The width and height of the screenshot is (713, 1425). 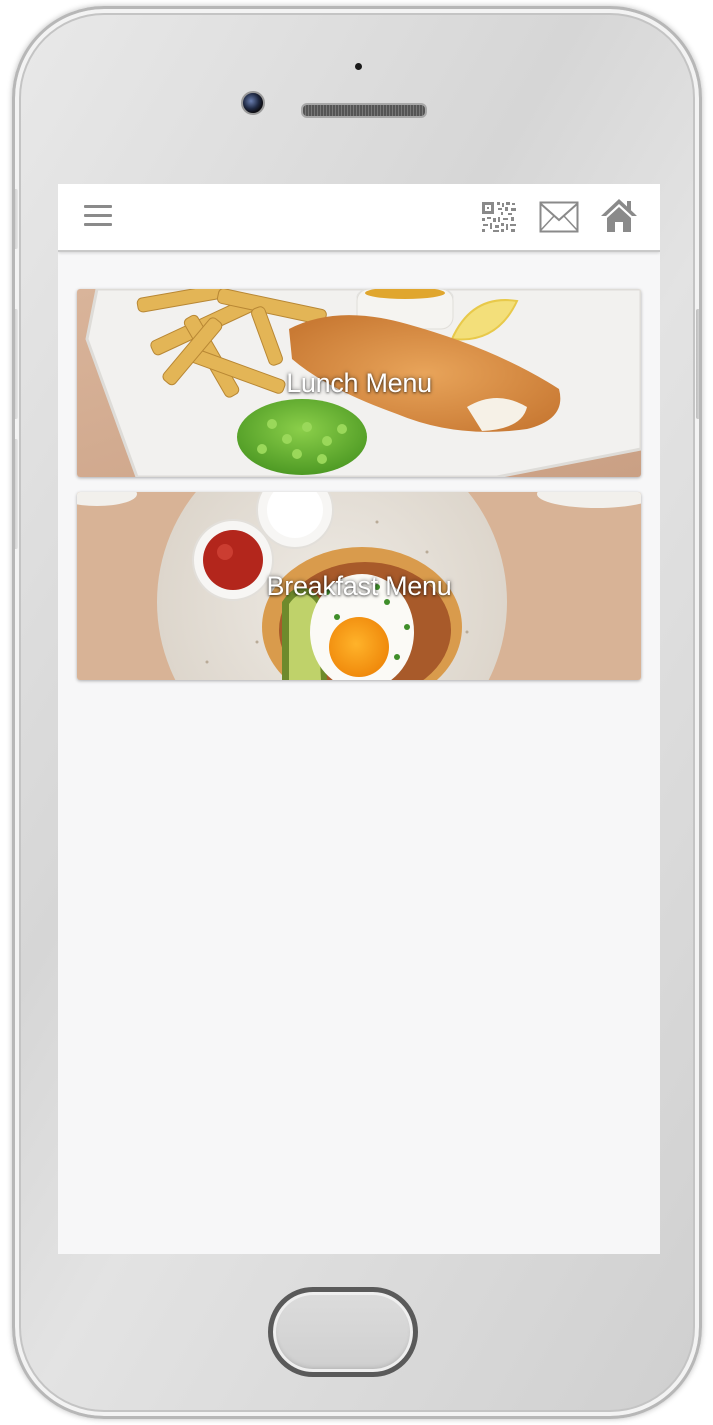 What do you see at coordinates (98, 216) in the screenshot?
I see `hamburger-icon` at bounding box center [98, 216].